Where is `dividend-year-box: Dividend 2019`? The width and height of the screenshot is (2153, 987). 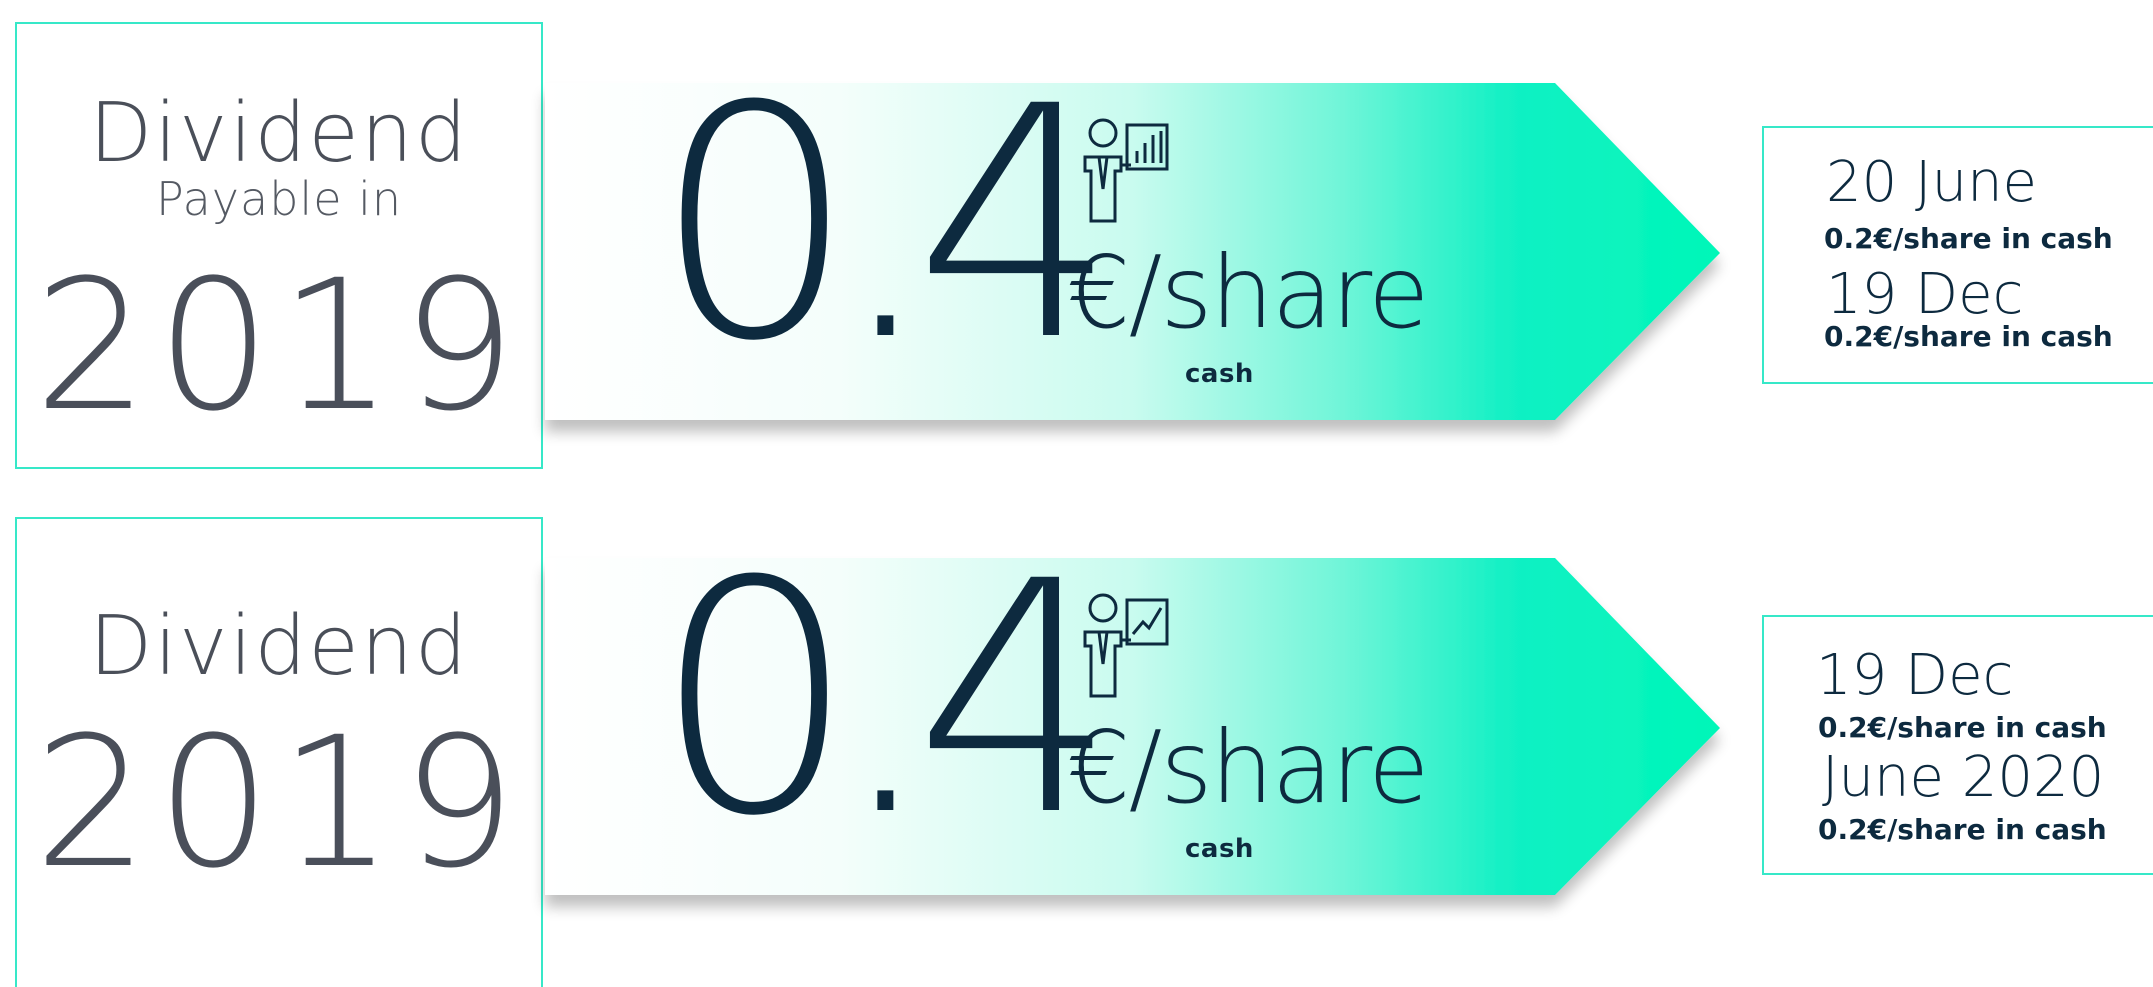 dividend-year-box: Dividend 2019 is located at coordinates (279, 752).